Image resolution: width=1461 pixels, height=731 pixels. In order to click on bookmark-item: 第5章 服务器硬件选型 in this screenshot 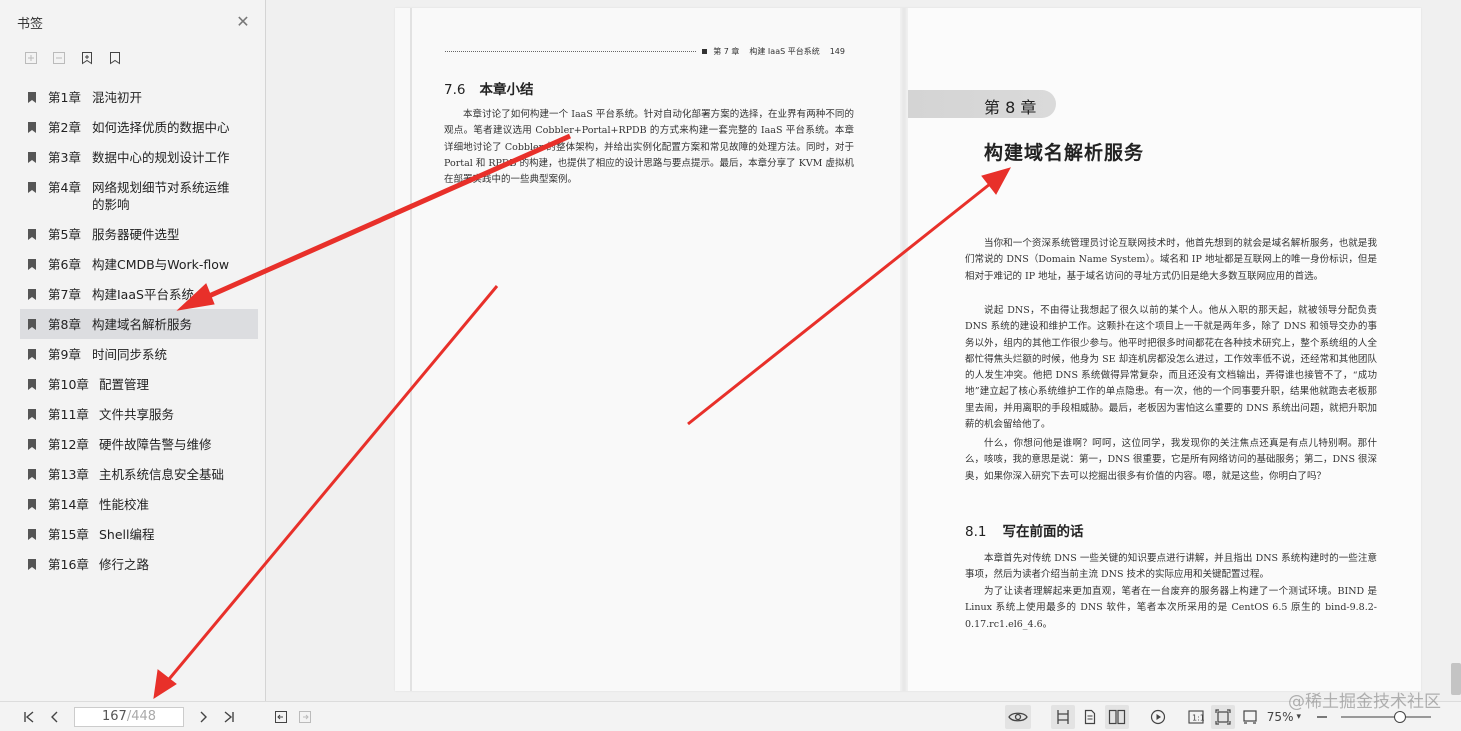, I will do `click(139, 234)`.